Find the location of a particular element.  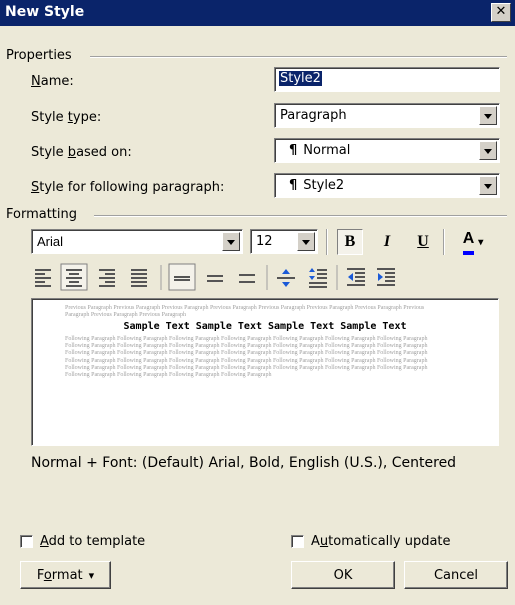

style-type-dropdown: Paragraph is located at coordinates (387, 115).